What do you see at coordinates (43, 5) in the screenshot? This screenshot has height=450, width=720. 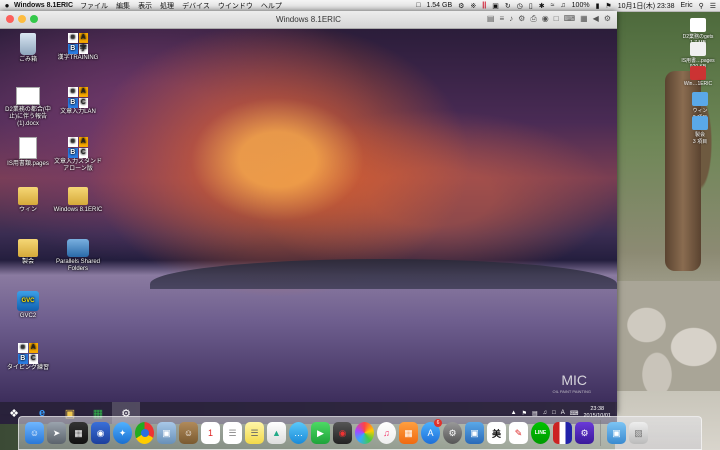 I see `app-menu: Windows 8.1ERIC` at bounding box center [43, 5].